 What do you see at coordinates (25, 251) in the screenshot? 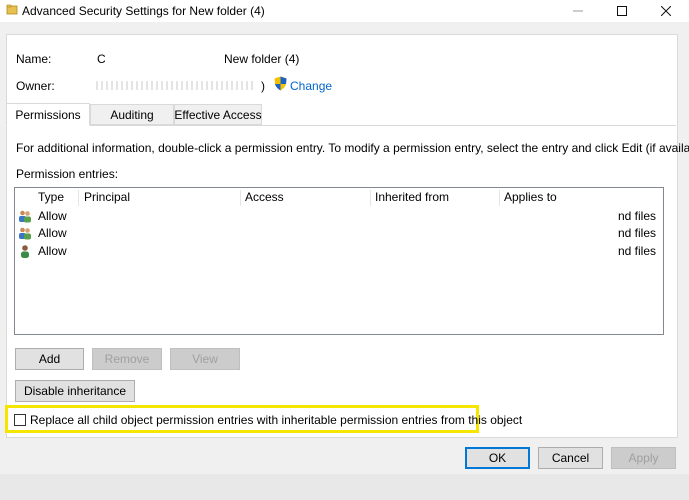
I see `user-icon` at bounding box center [25, 251].